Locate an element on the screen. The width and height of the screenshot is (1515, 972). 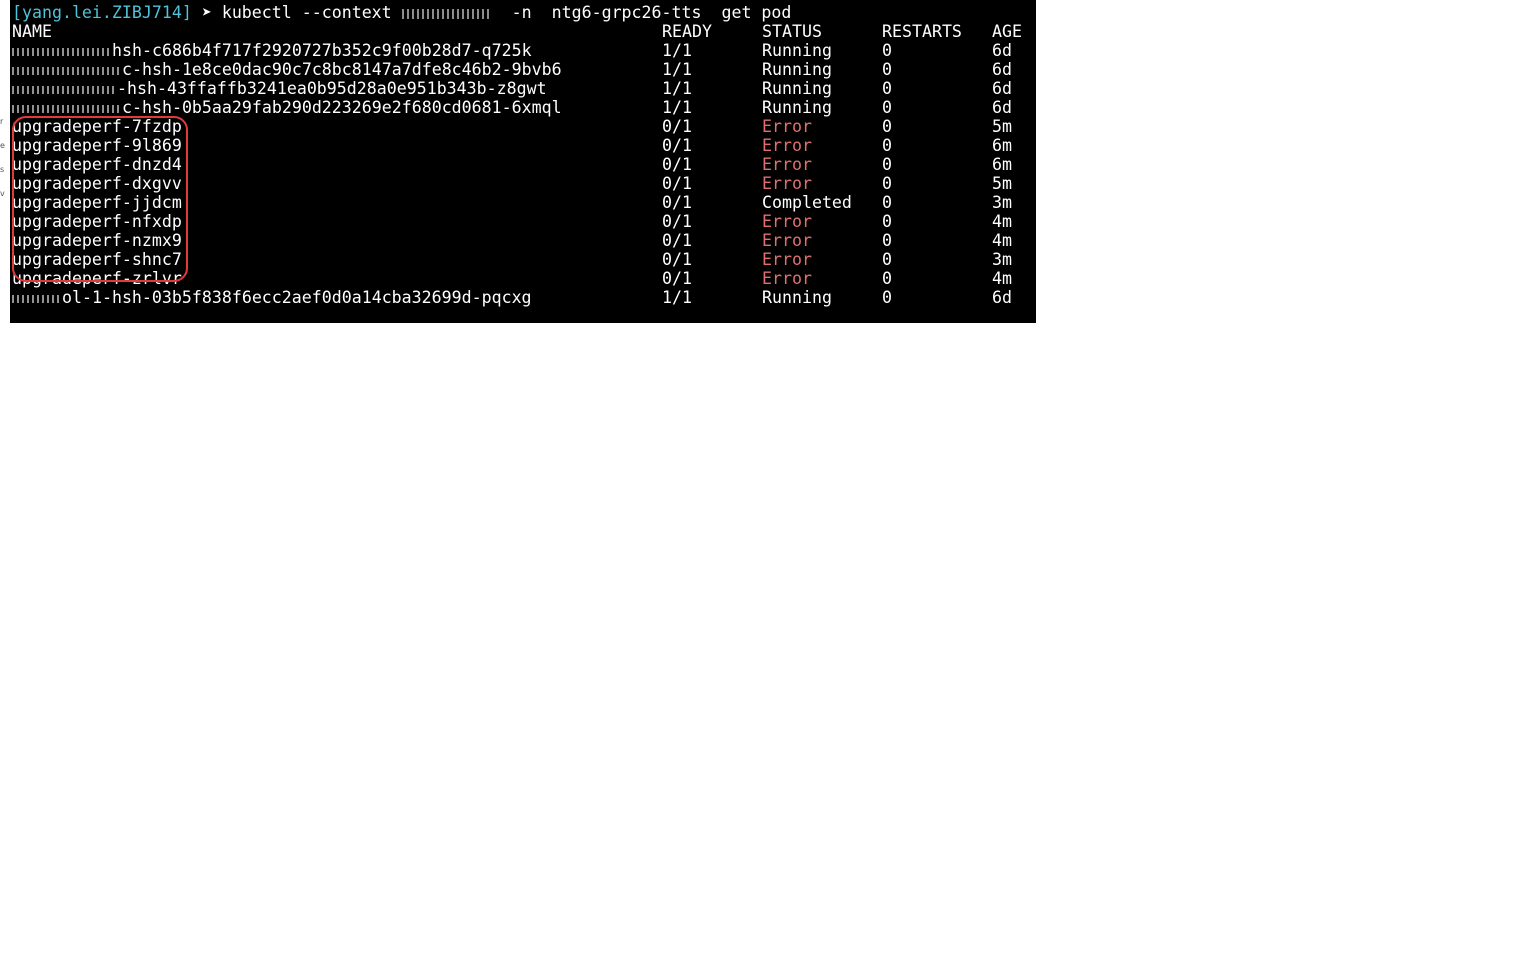
shell-prompt: [yang.lei.ZIBJ714] is located at coordinates (102, 12).